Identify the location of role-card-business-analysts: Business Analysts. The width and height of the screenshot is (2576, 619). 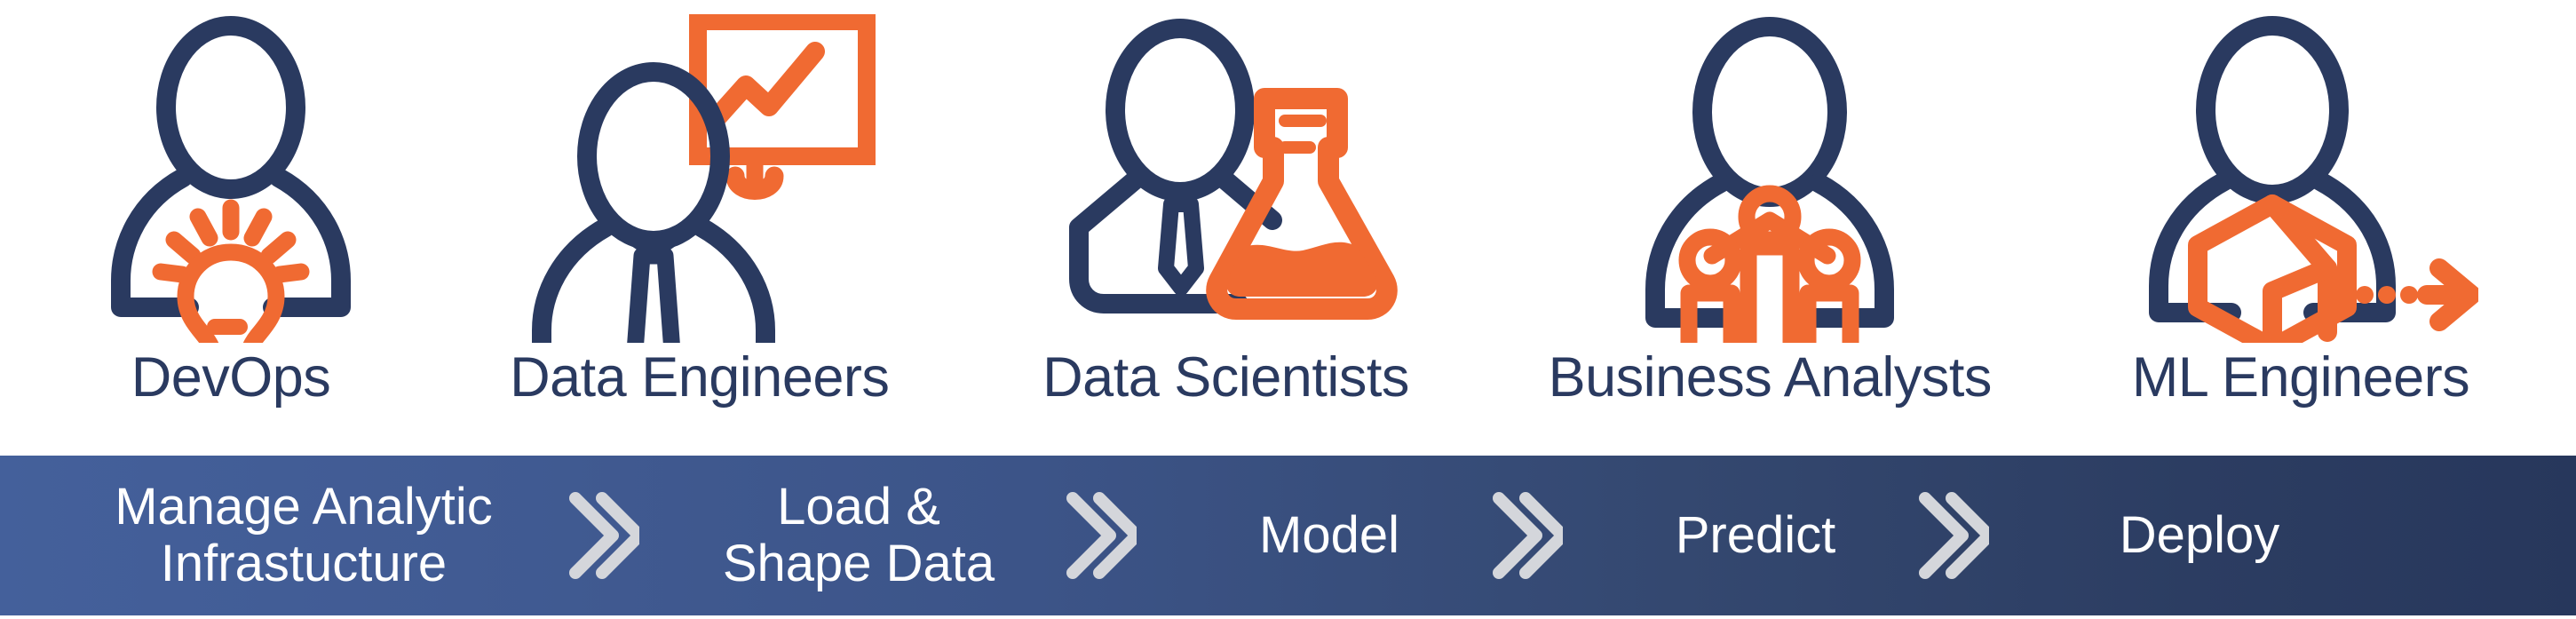
(1770, 204).